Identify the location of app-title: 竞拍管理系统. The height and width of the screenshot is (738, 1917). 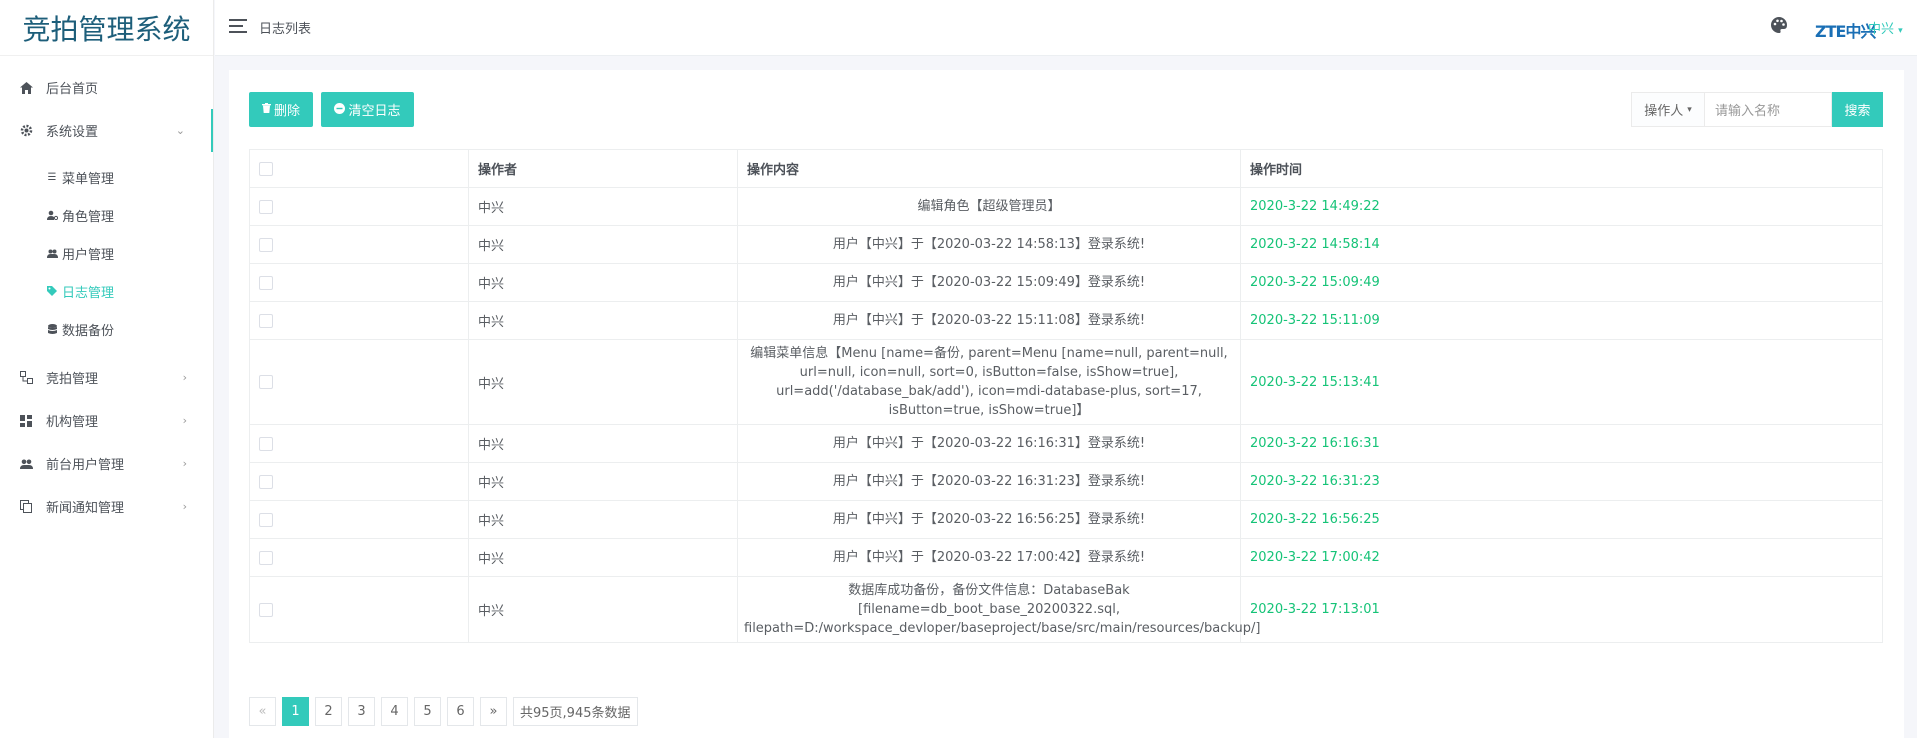
(106, 28).